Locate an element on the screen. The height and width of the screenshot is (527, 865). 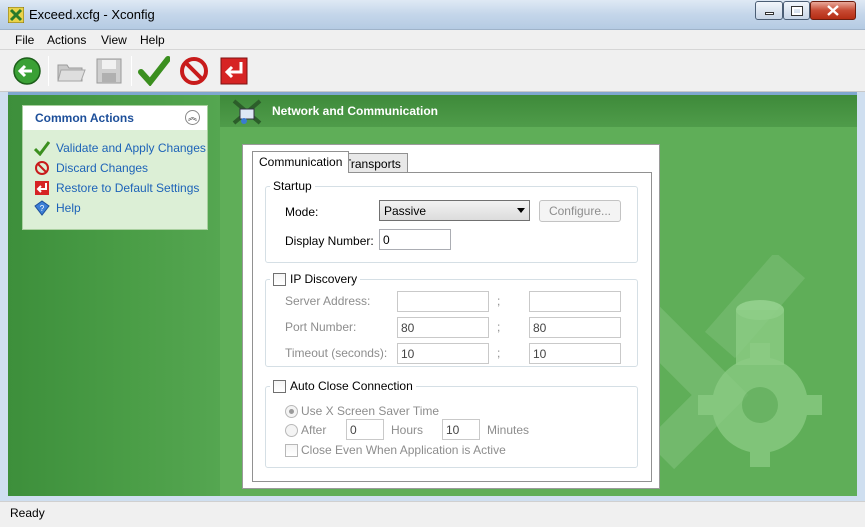
discard-changes-link: Discard Changes is located at coordinates (91, 168).